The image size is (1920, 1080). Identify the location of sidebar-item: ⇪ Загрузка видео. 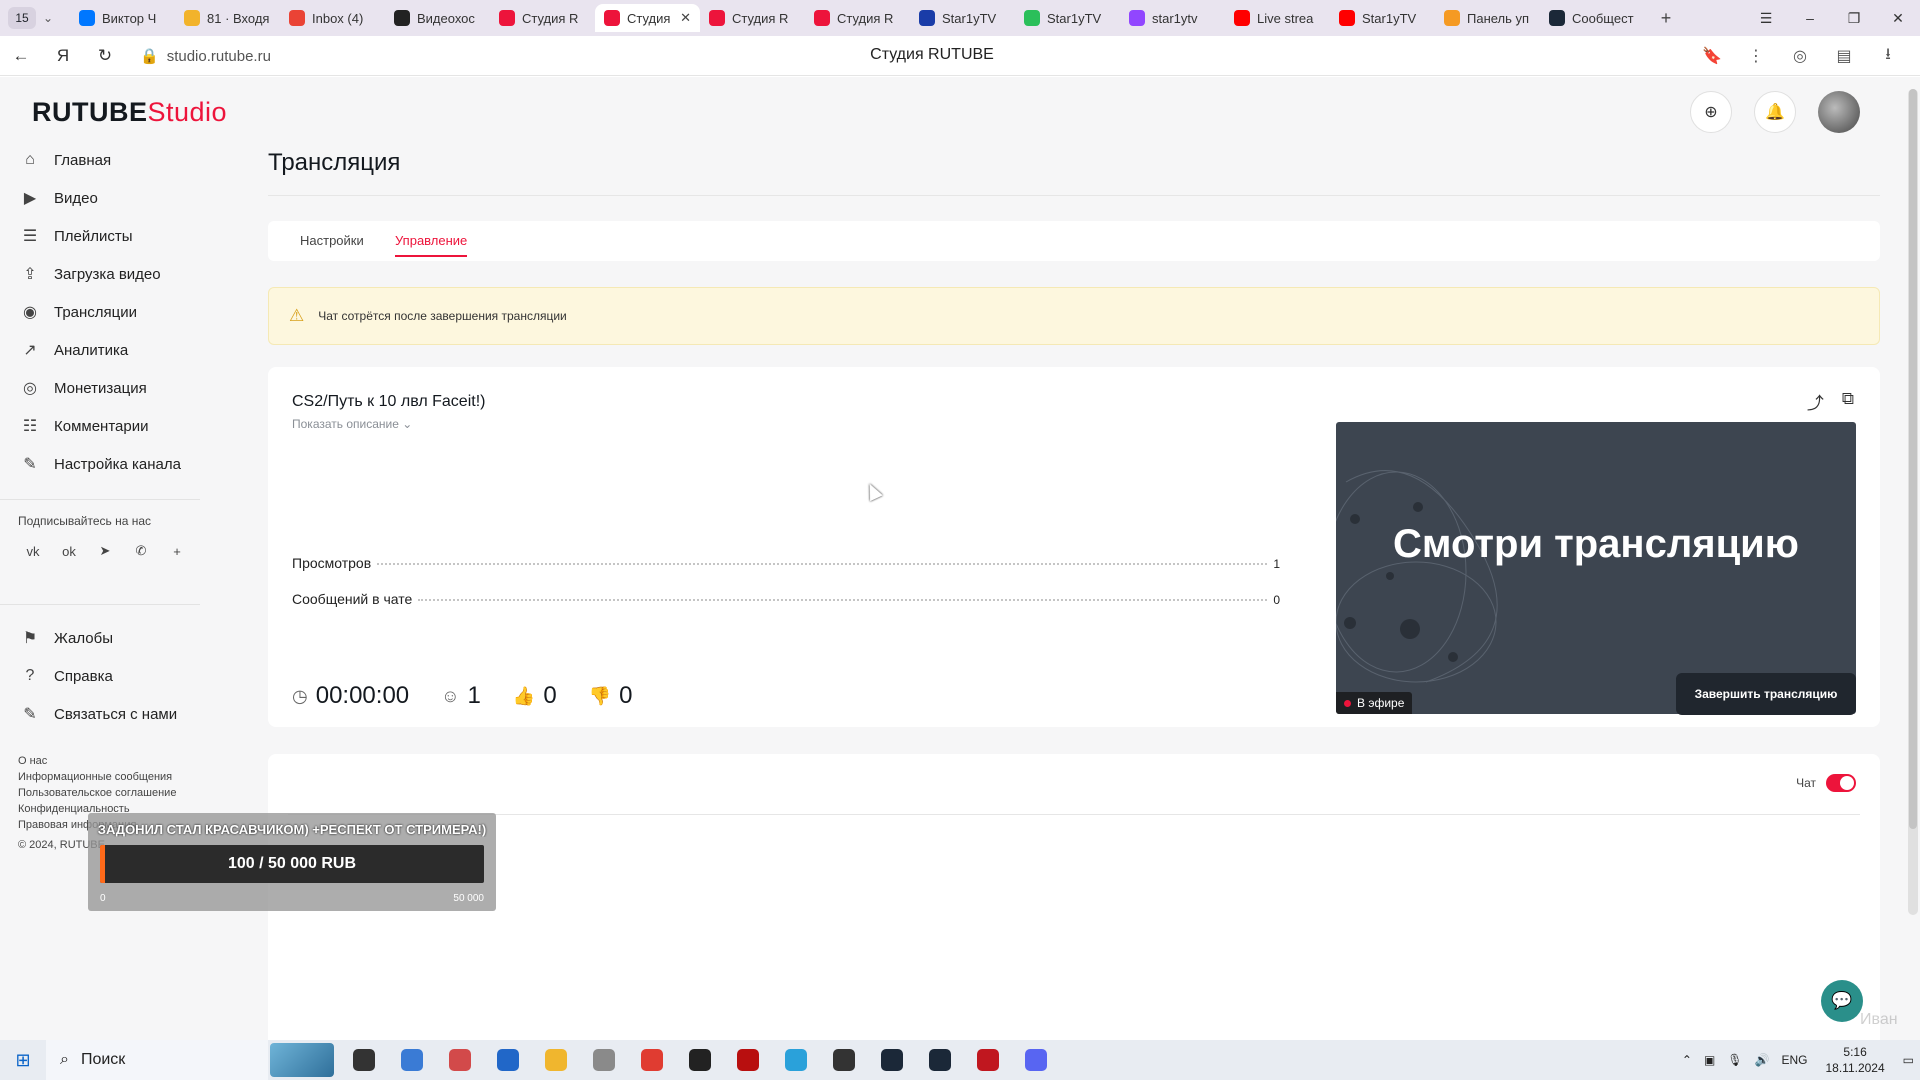
(110, 274).